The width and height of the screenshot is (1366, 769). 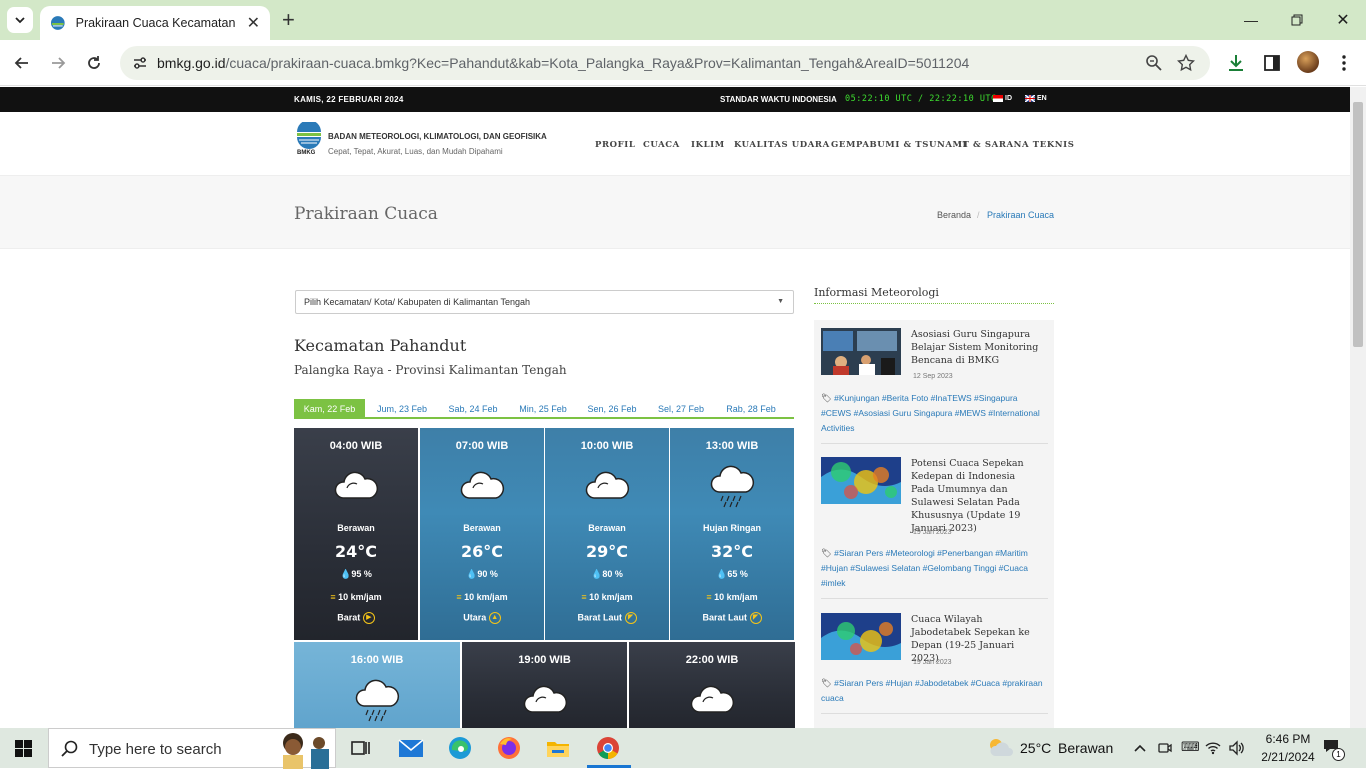 I want to click on nav-cuaca: CUACA, so click(x=661, y=145).